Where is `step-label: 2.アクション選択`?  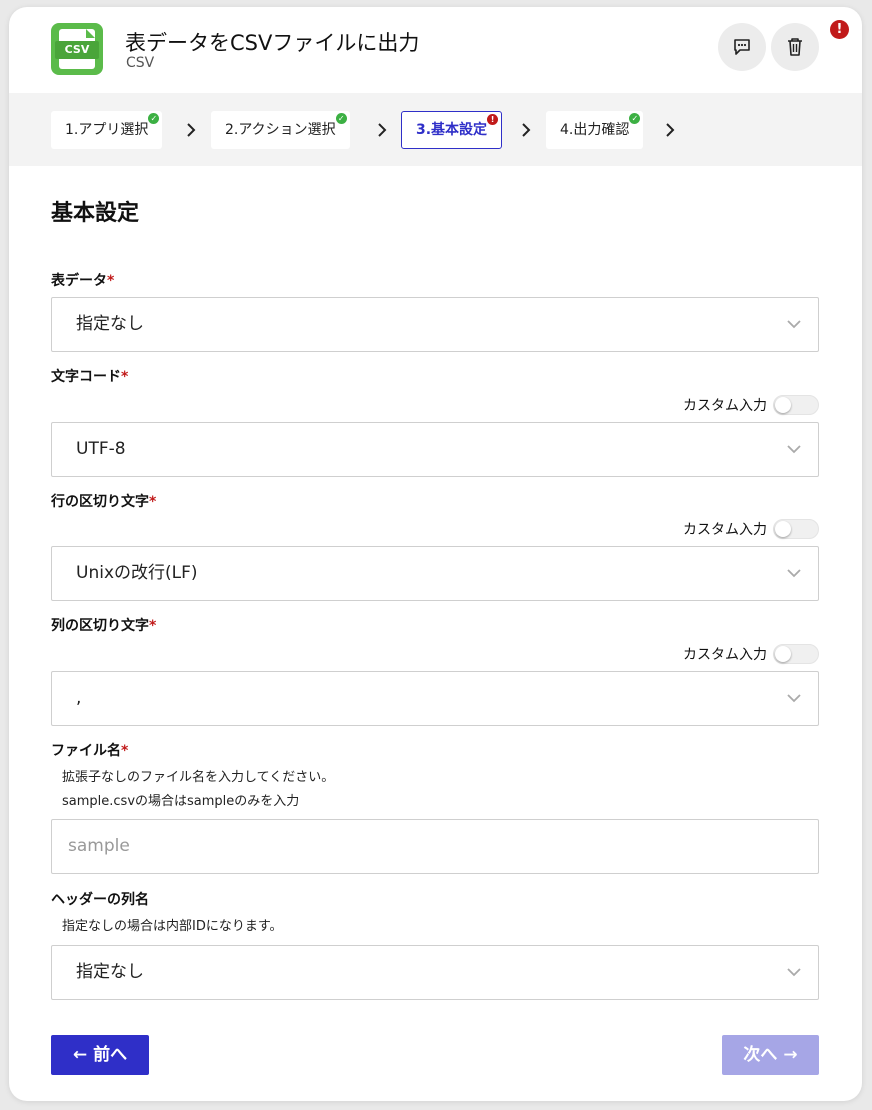 step-label: 2.アクション選択 is located at coordinates (280, 130).